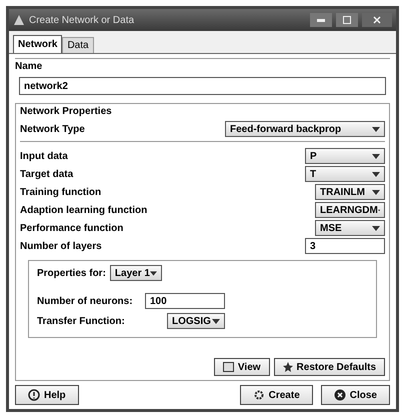 This screenshot has width=405, height=418. I want to click on close-button, so click(377, 20).